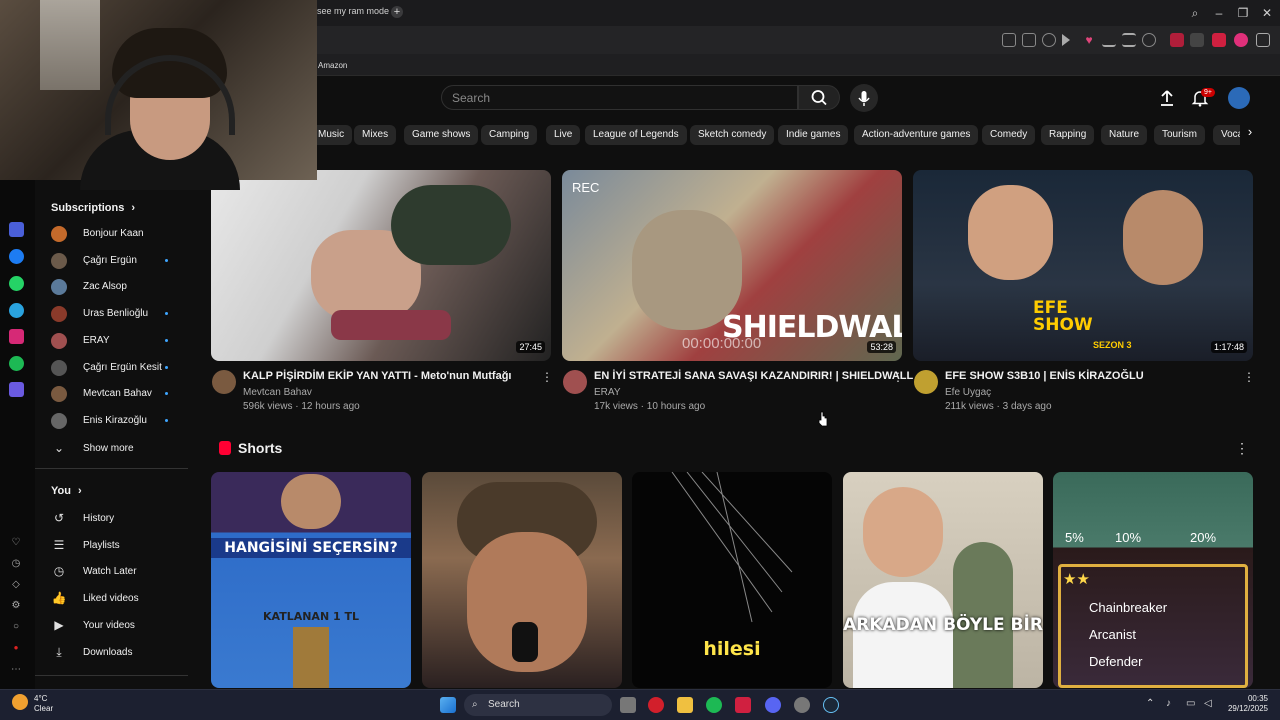 The image size is (1280, 720). Describe the element at coordinates (16, 564) in the screenshot. I see `history-icon: ◷` at that location.